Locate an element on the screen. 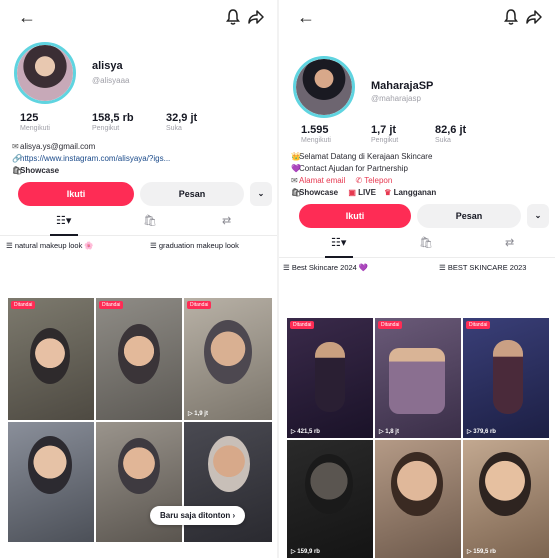  crown-icon: 👑 is located at coordinates (296, 156).